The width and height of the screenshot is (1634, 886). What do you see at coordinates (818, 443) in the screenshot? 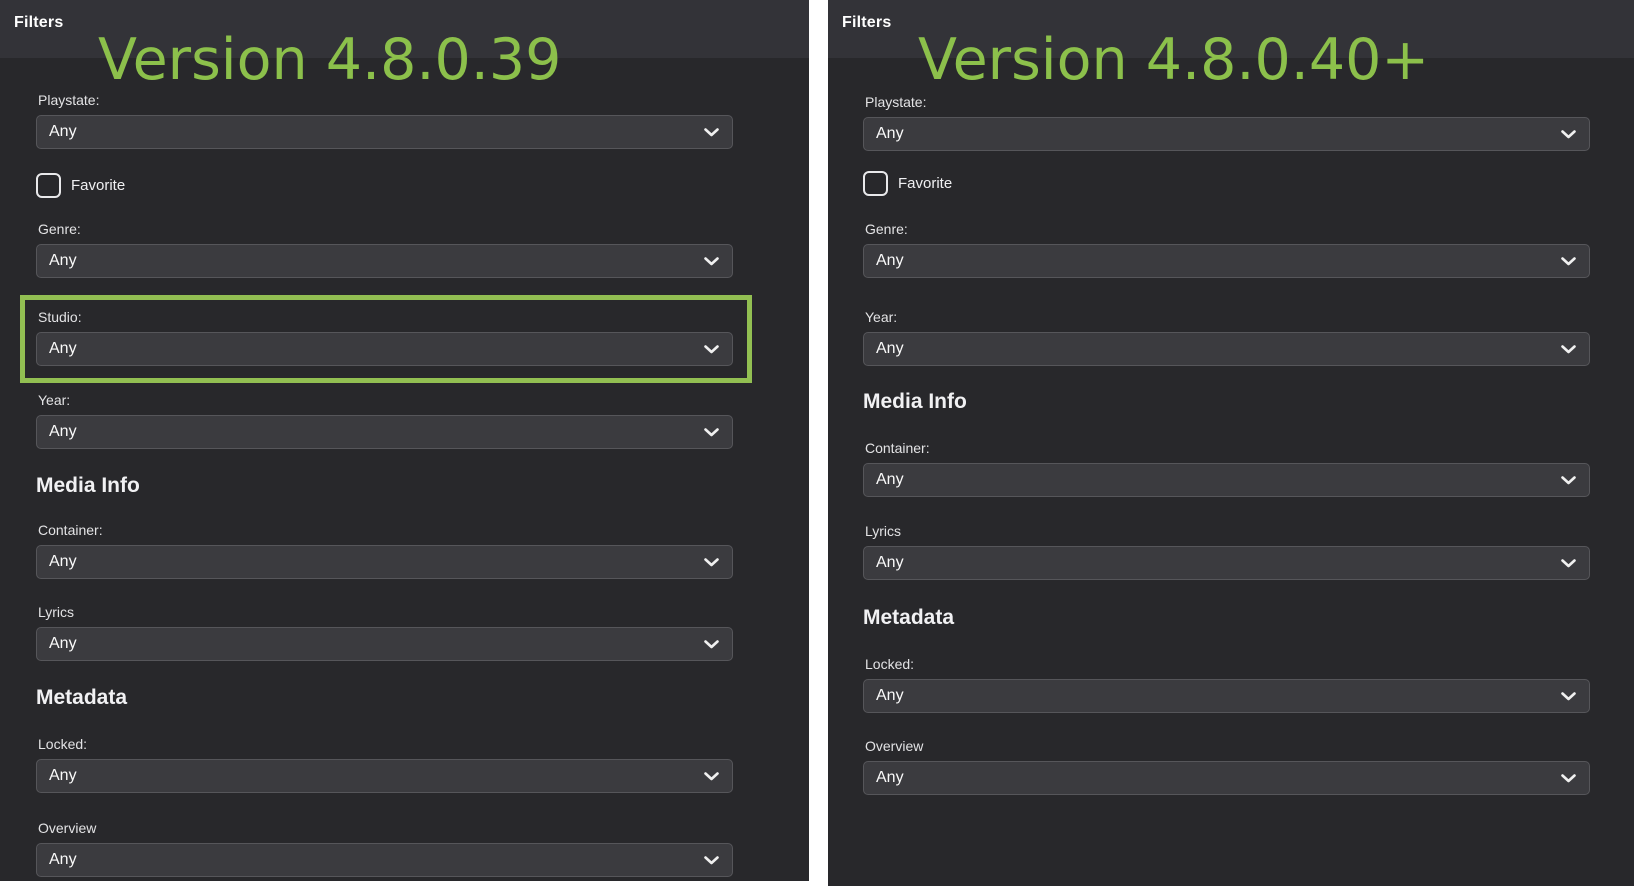
I see `panel-divider` at bounding box center [818, 443].